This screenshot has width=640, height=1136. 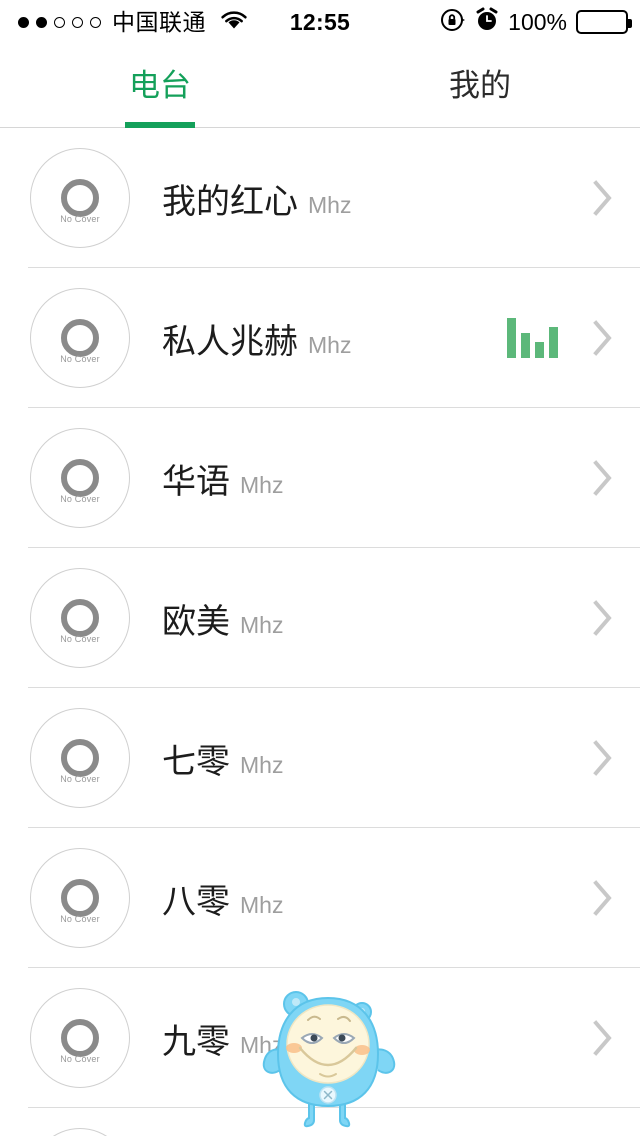 I want to click on rotation-lock-icon, so click(x=453, y=22).